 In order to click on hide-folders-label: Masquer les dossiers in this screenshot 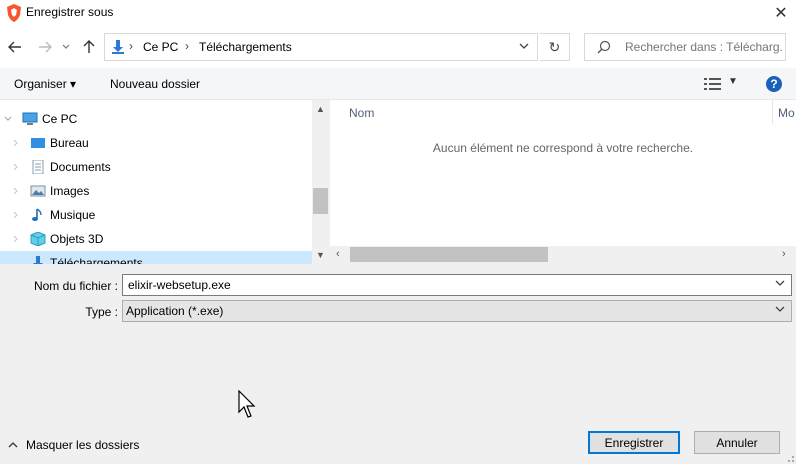, I will do `click(83, 445)`.